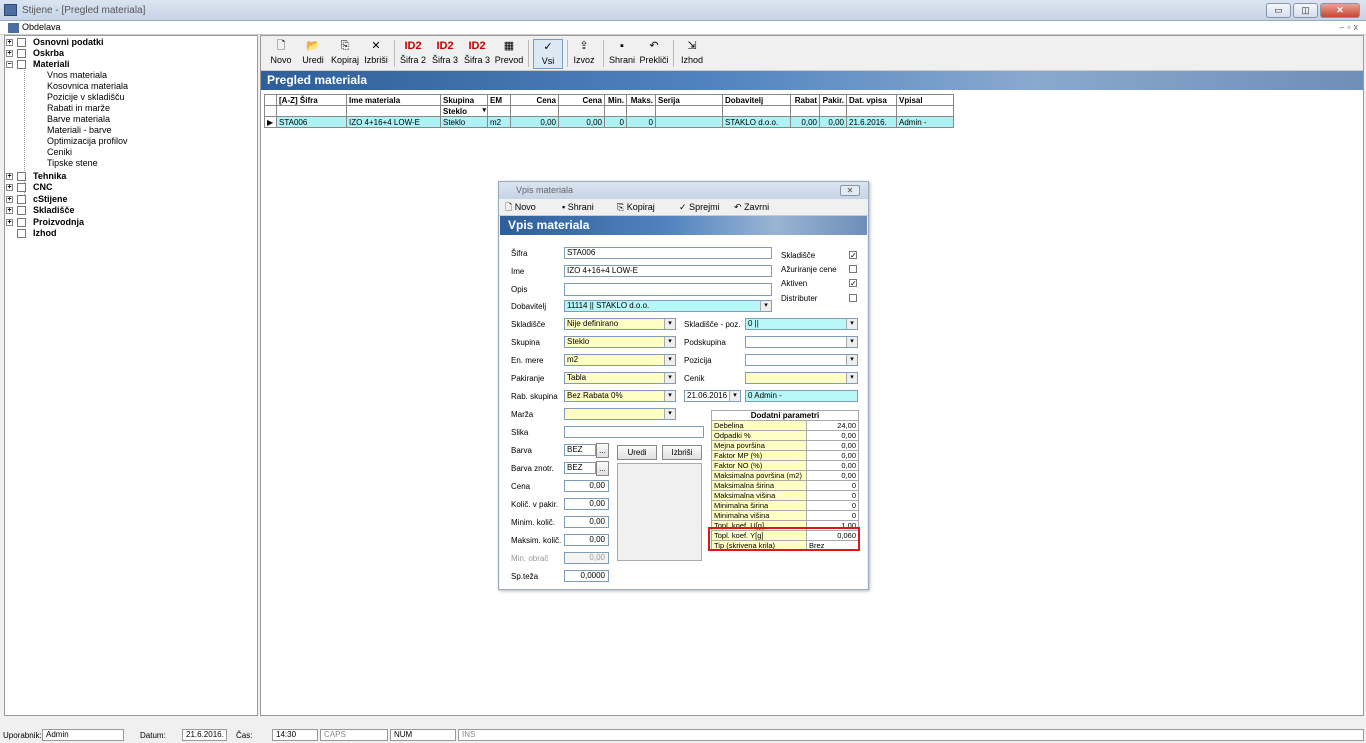 The image size is (1366, 743). I want to click on cell-dobavitelj: STAKLO d.o.o., so click(756, 122).